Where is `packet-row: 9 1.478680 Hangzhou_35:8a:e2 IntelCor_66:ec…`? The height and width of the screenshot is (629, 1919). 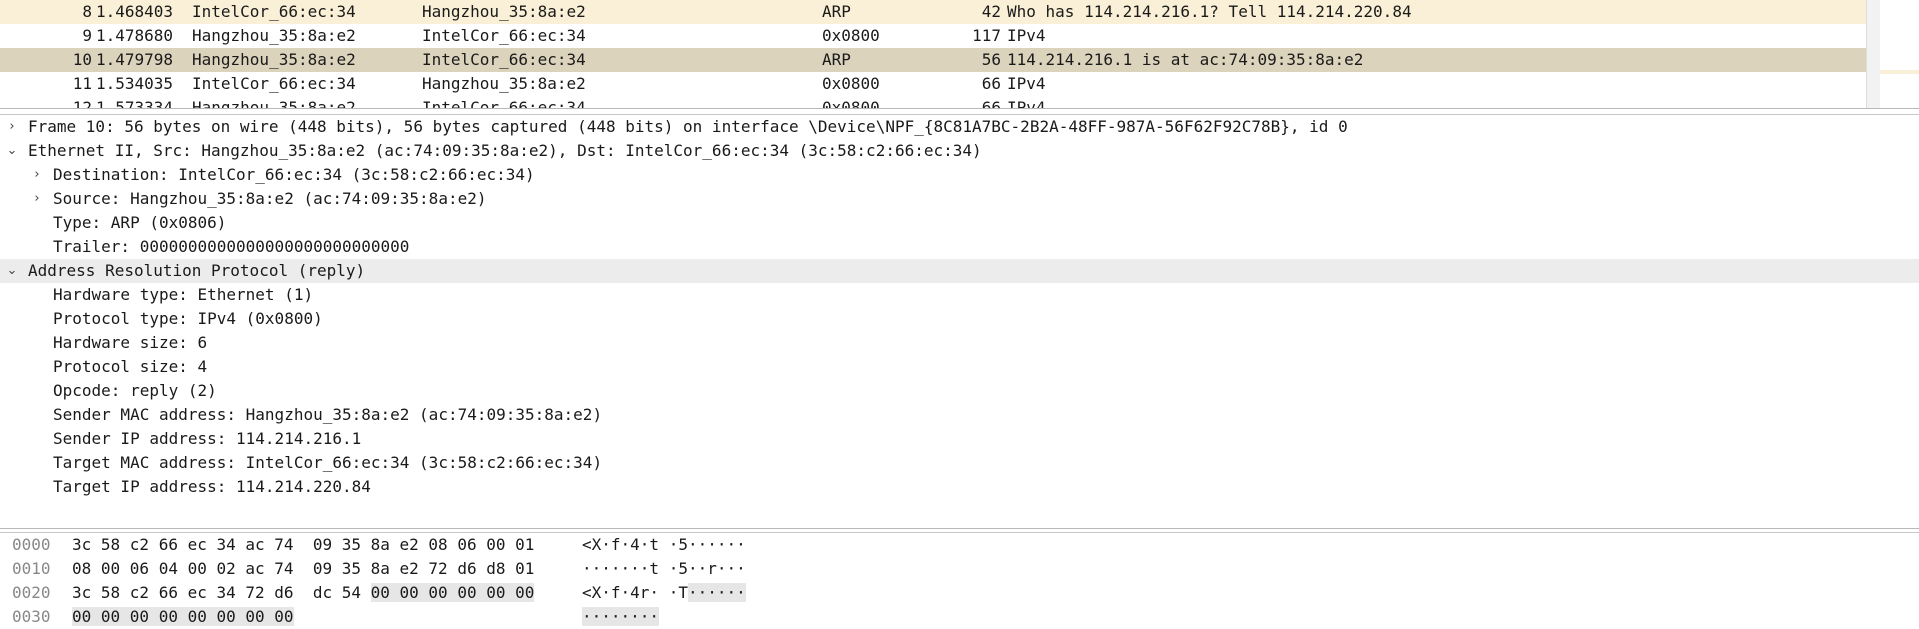
packet-row: 9 1.478680 Hangzhou_35:8a:e2 IntelCor_66:ec… is located at coordinates (933, 36).